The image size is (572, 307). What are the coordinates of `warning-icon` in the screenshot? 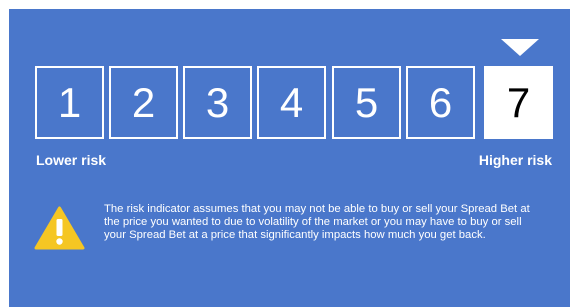 It's located at (59, 228).